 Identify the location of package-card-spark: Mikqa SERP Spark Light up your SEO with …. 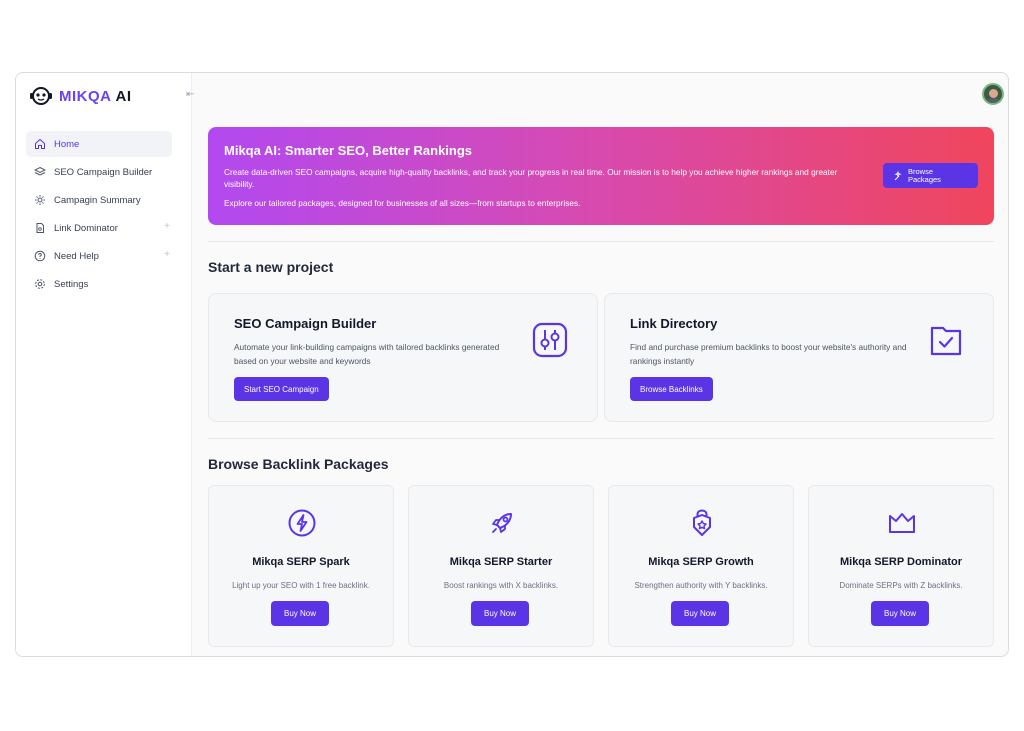
(301, 566).